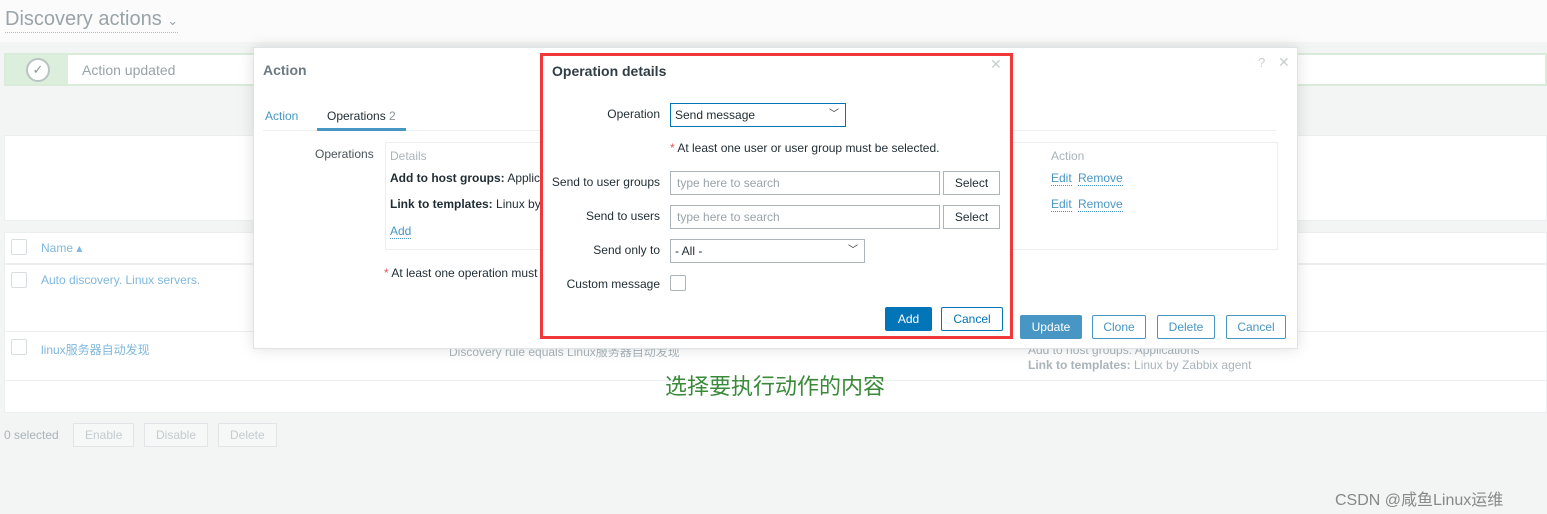  I want to click on select-users-button: Select, so click(971, 217).